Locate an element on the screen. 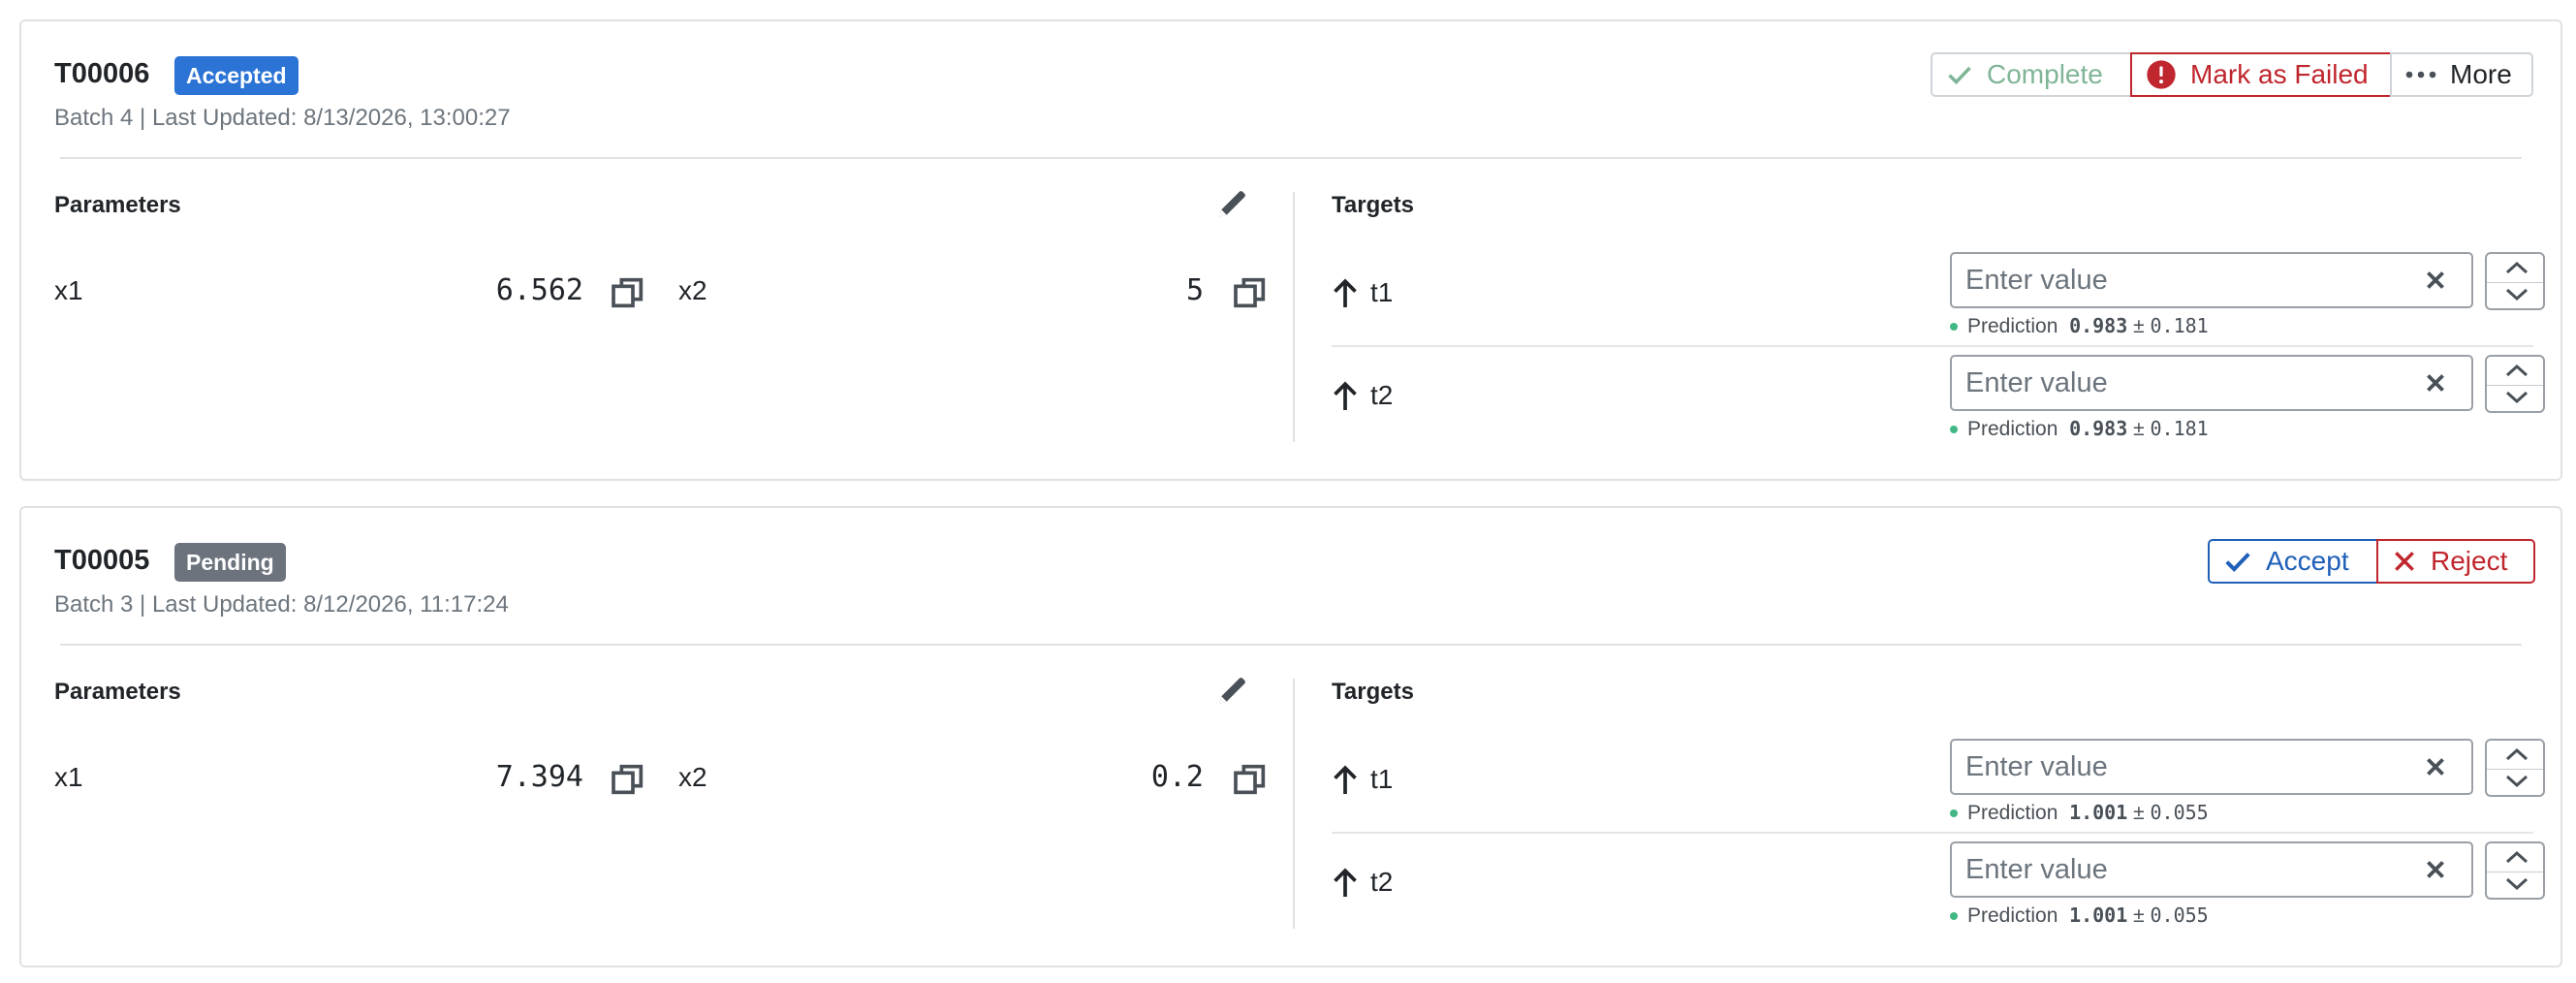 The height and width of the screenshot is (983, 2576). param-value-x1: 6.562 is located at coordinates (539, 290).